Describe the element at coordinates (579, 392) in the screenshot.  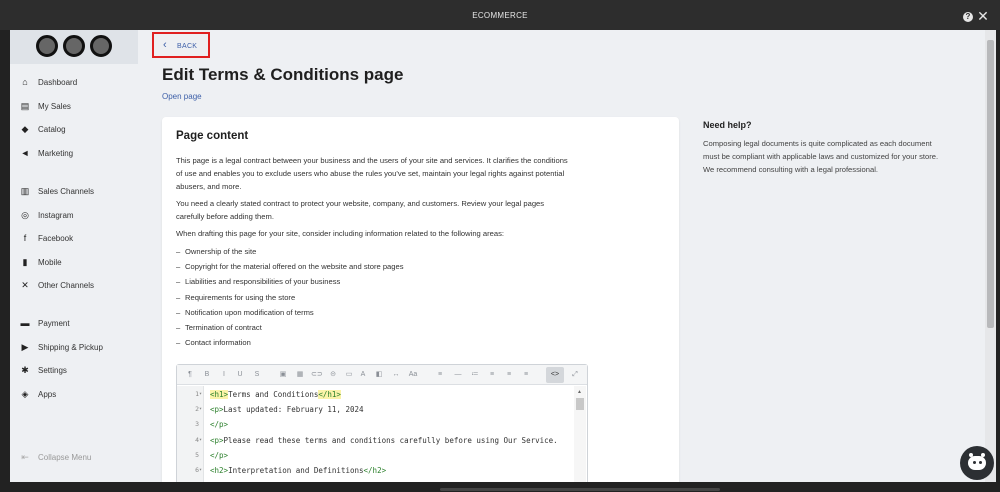
I see `scroll-up-icon: ▲` at that location.